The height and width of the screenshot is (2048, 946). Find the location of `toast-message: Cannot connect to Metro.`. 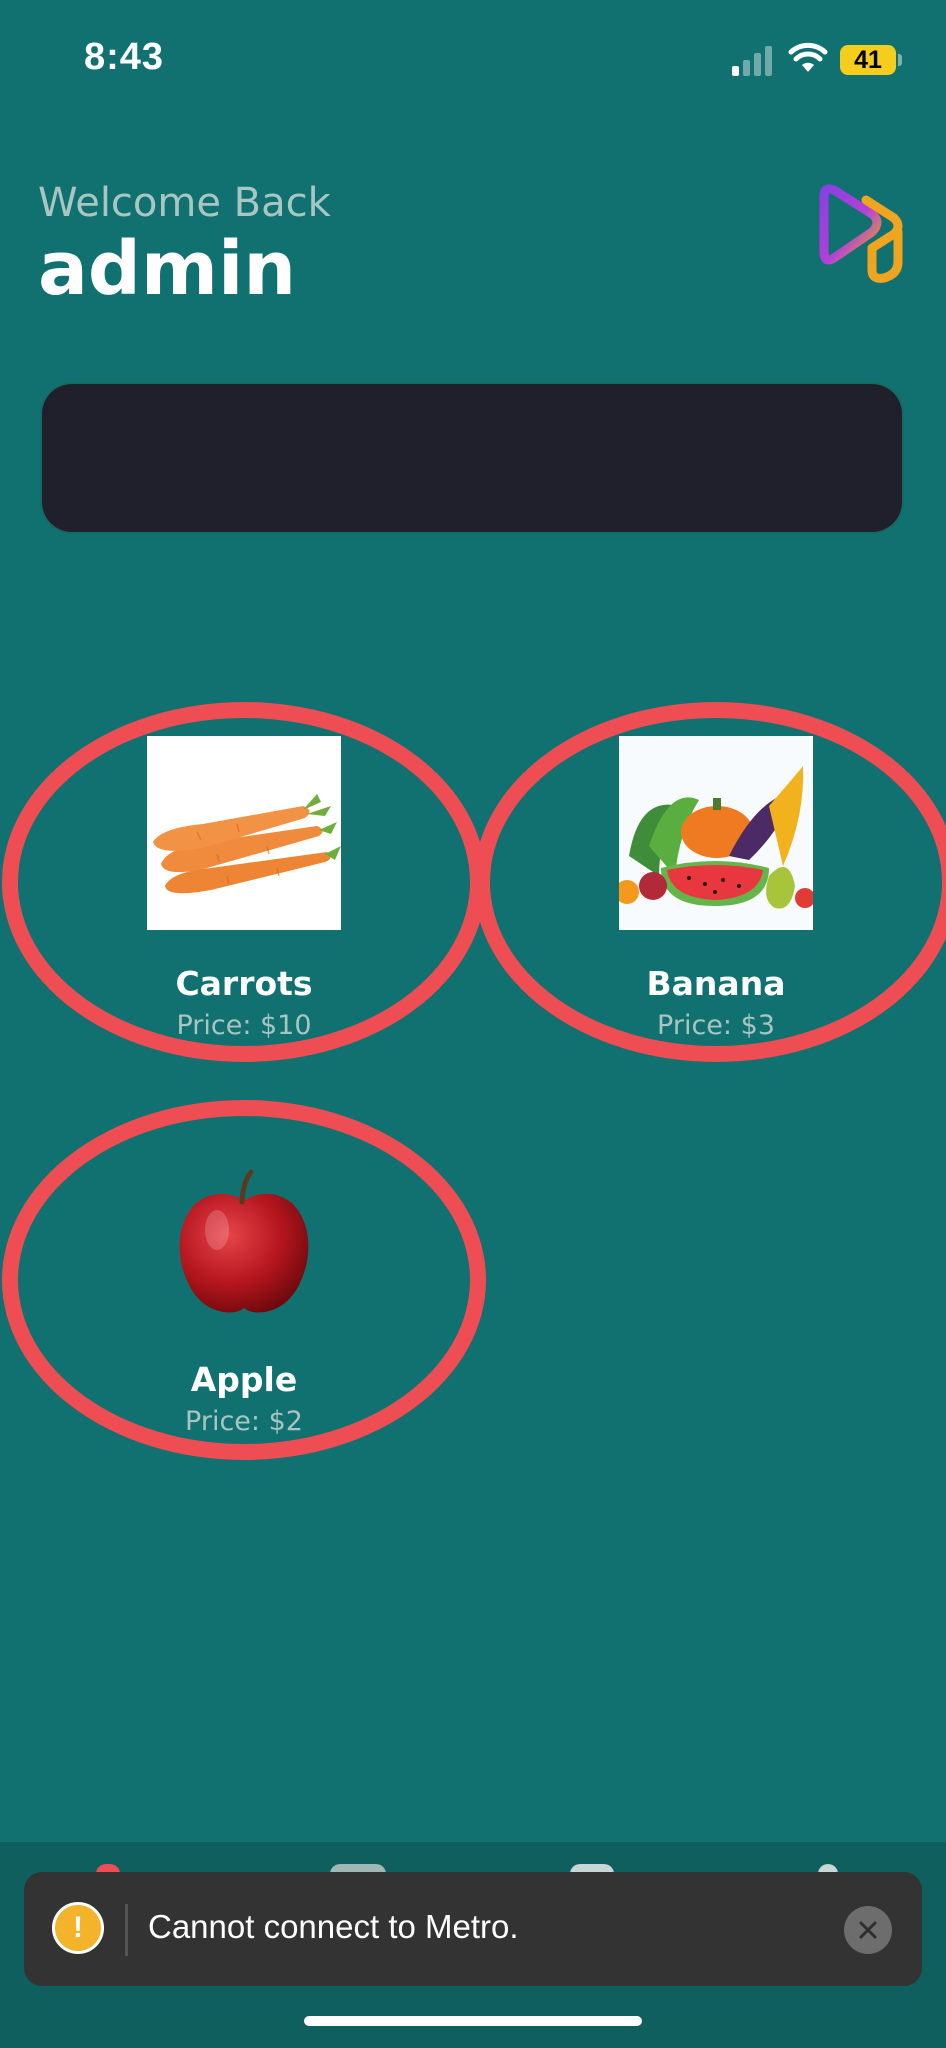

toast-message: Cannot connect to Metro. is located at coordinates (333, 1926).